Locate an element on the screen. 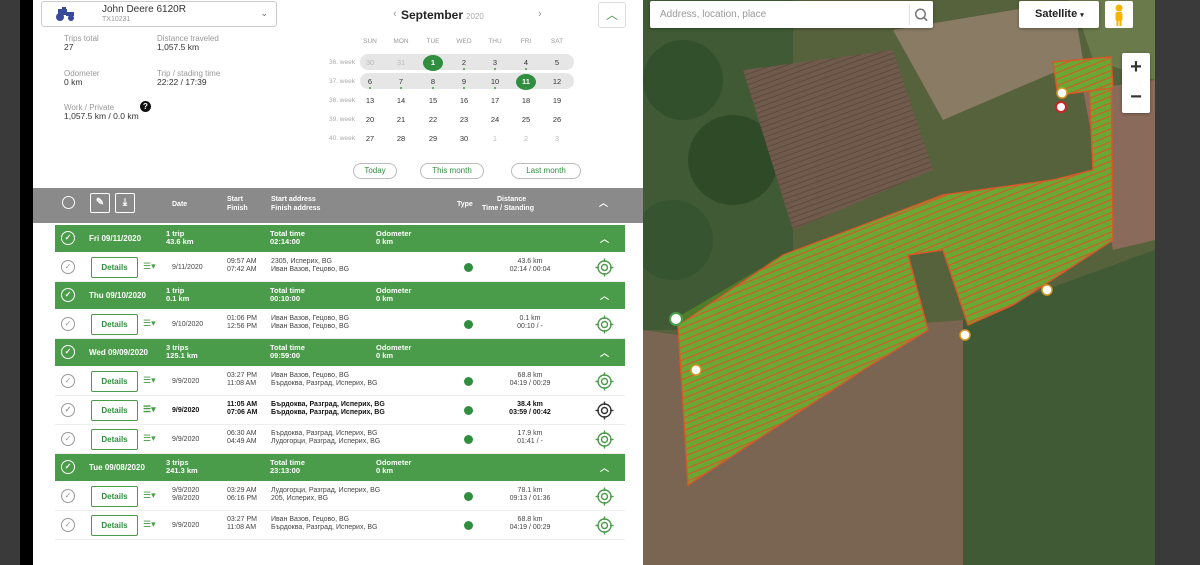 Image resolution: width=1200 pixels, height=565 pixels. calendar-day: 25 is located at coordinates (526, 120).